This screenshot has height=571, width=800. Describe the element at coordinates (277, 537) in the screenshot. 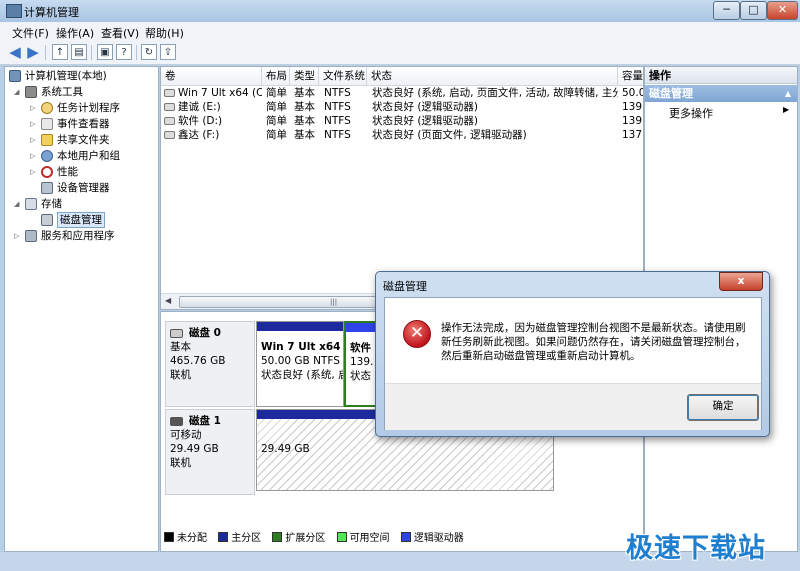

I see `legend-swatch-extended` at that location.